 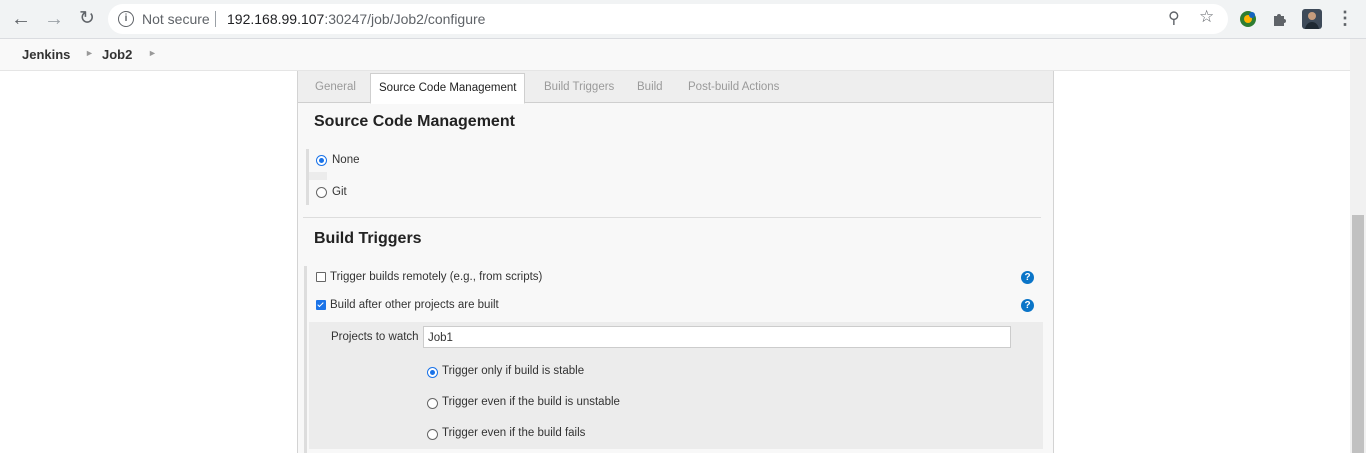 What do you see at coordinates (87, 19) in the screenshot?
I see `reload-icon: ↻` at bounding box center [87, 19].